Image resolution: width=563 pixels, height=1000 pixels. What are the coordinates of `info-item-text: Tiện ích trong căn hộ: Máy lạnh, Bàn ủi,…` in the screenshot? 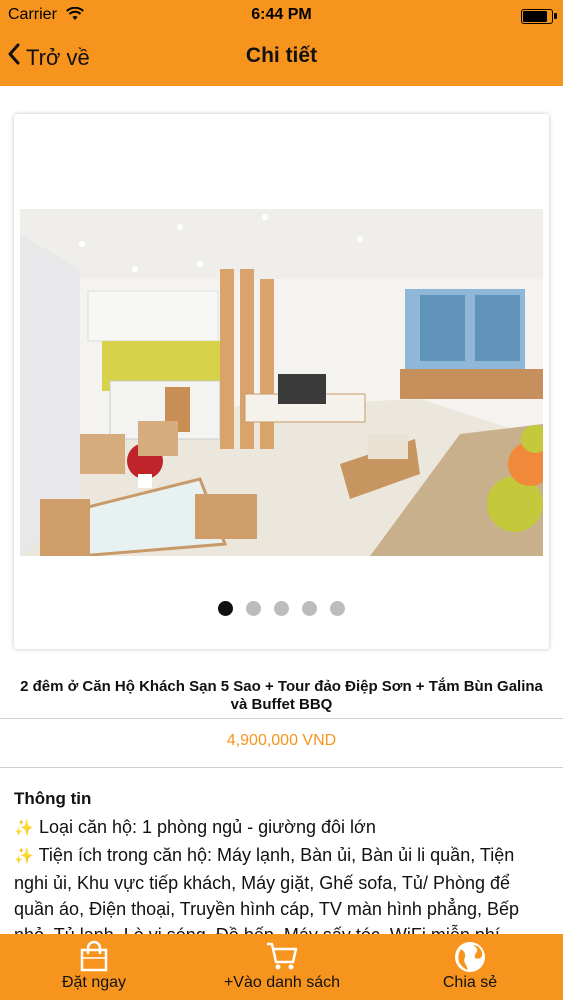 It's located at (267, 889).